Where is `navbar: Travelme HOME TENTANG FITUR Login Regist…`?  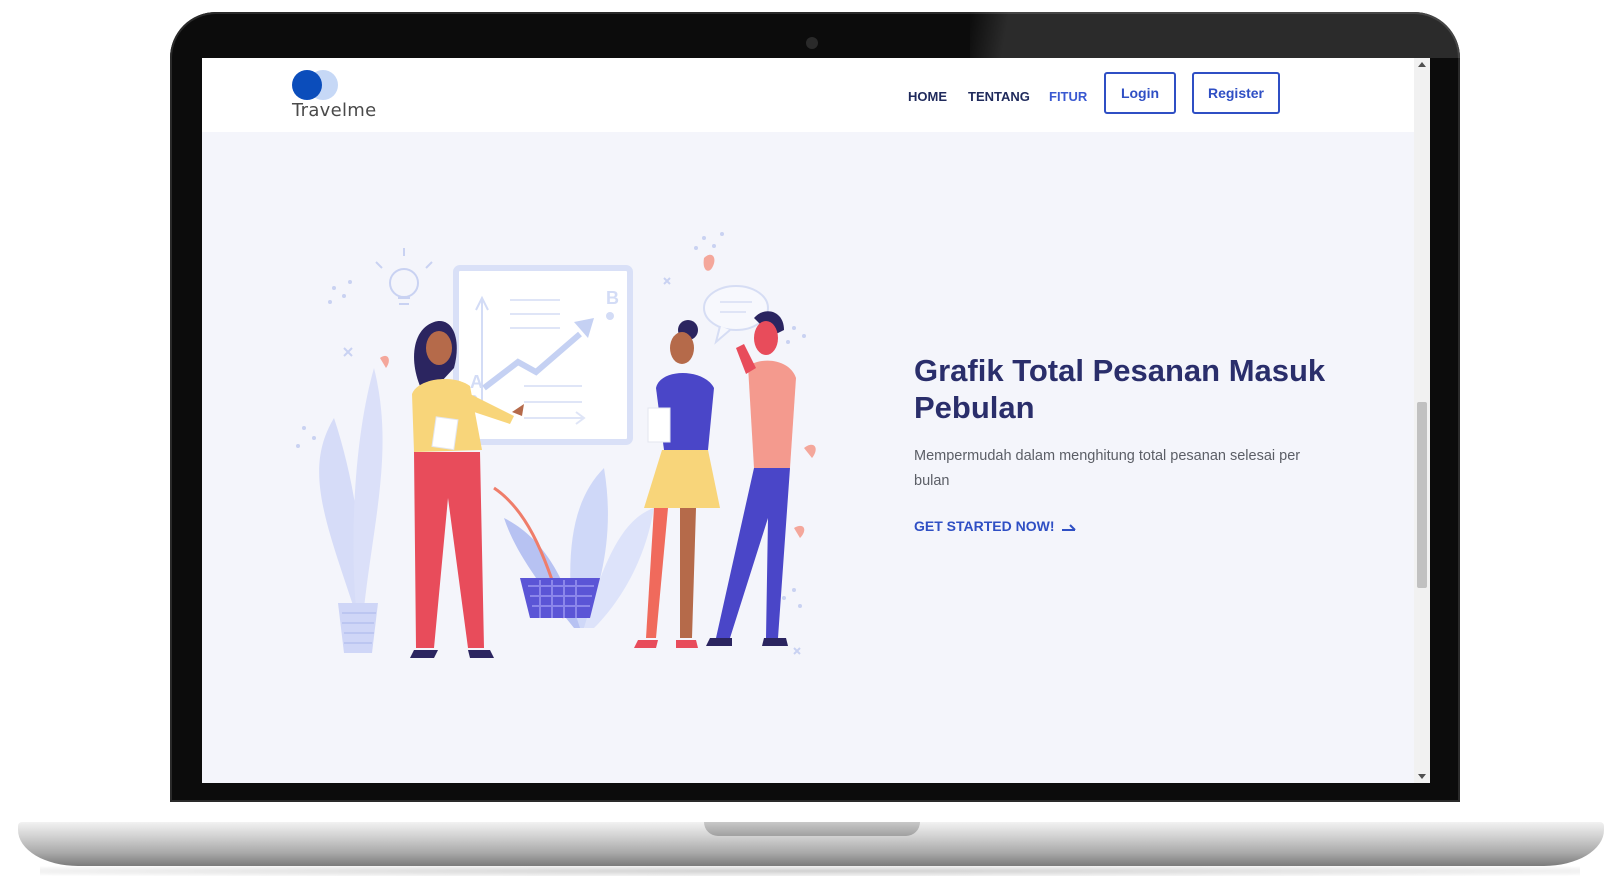 navbar: Travelme HOME TENTANG FITUR Login Regist… is located at coordinates (808, 95).